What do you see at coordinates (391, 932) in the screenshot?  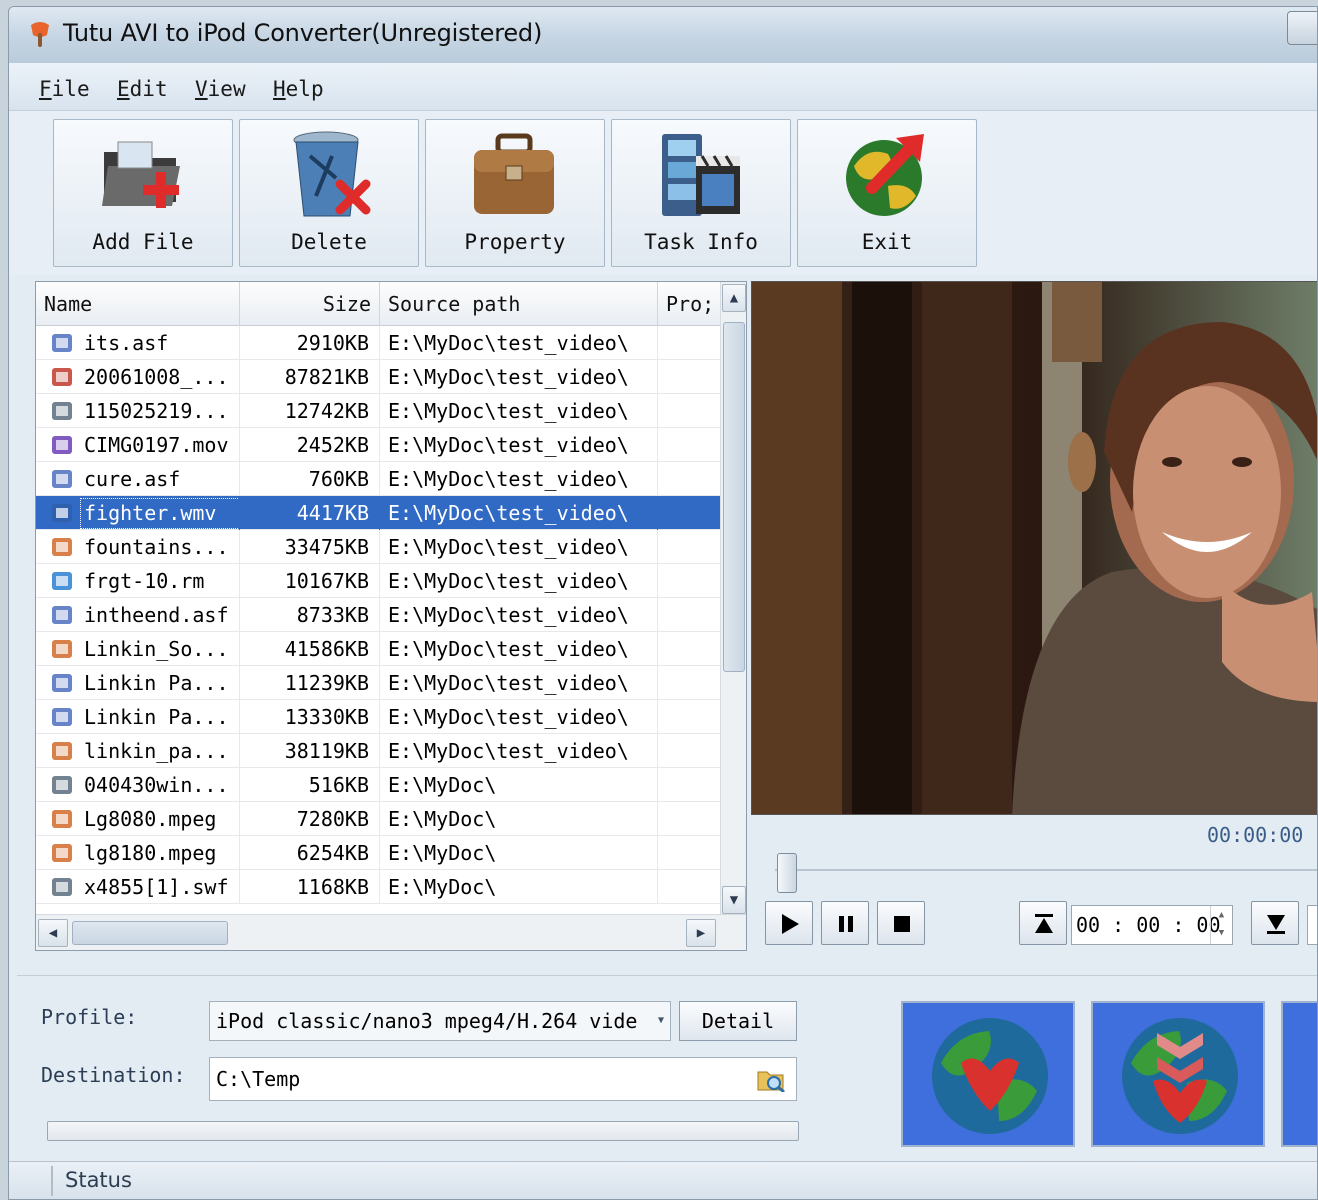 I see `horizontal-scrollbar: ◀ ▶` at bounding box center [391, 932].